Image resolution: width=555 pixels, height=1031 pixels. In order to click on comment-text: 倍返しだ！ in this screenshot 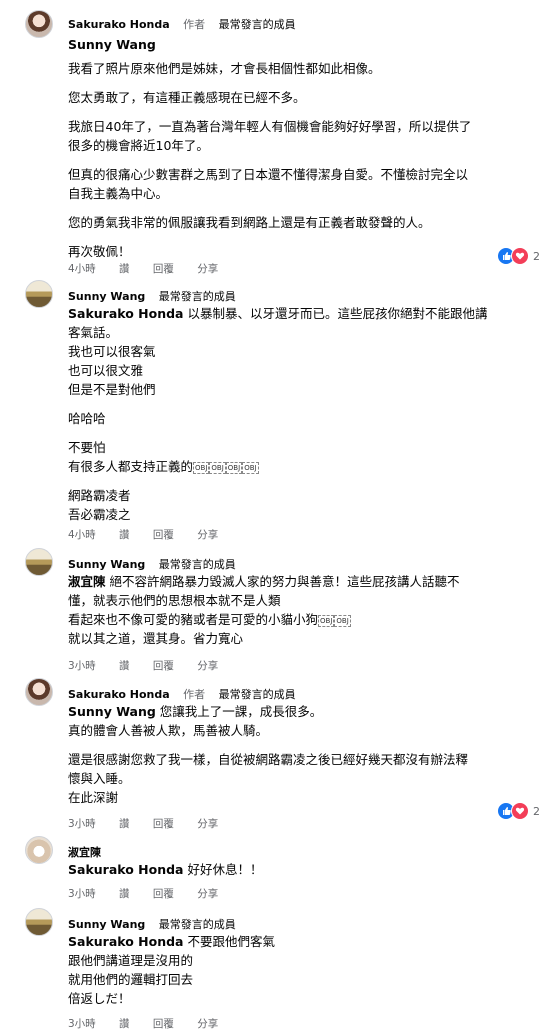, I will do `click(99, 998)`.